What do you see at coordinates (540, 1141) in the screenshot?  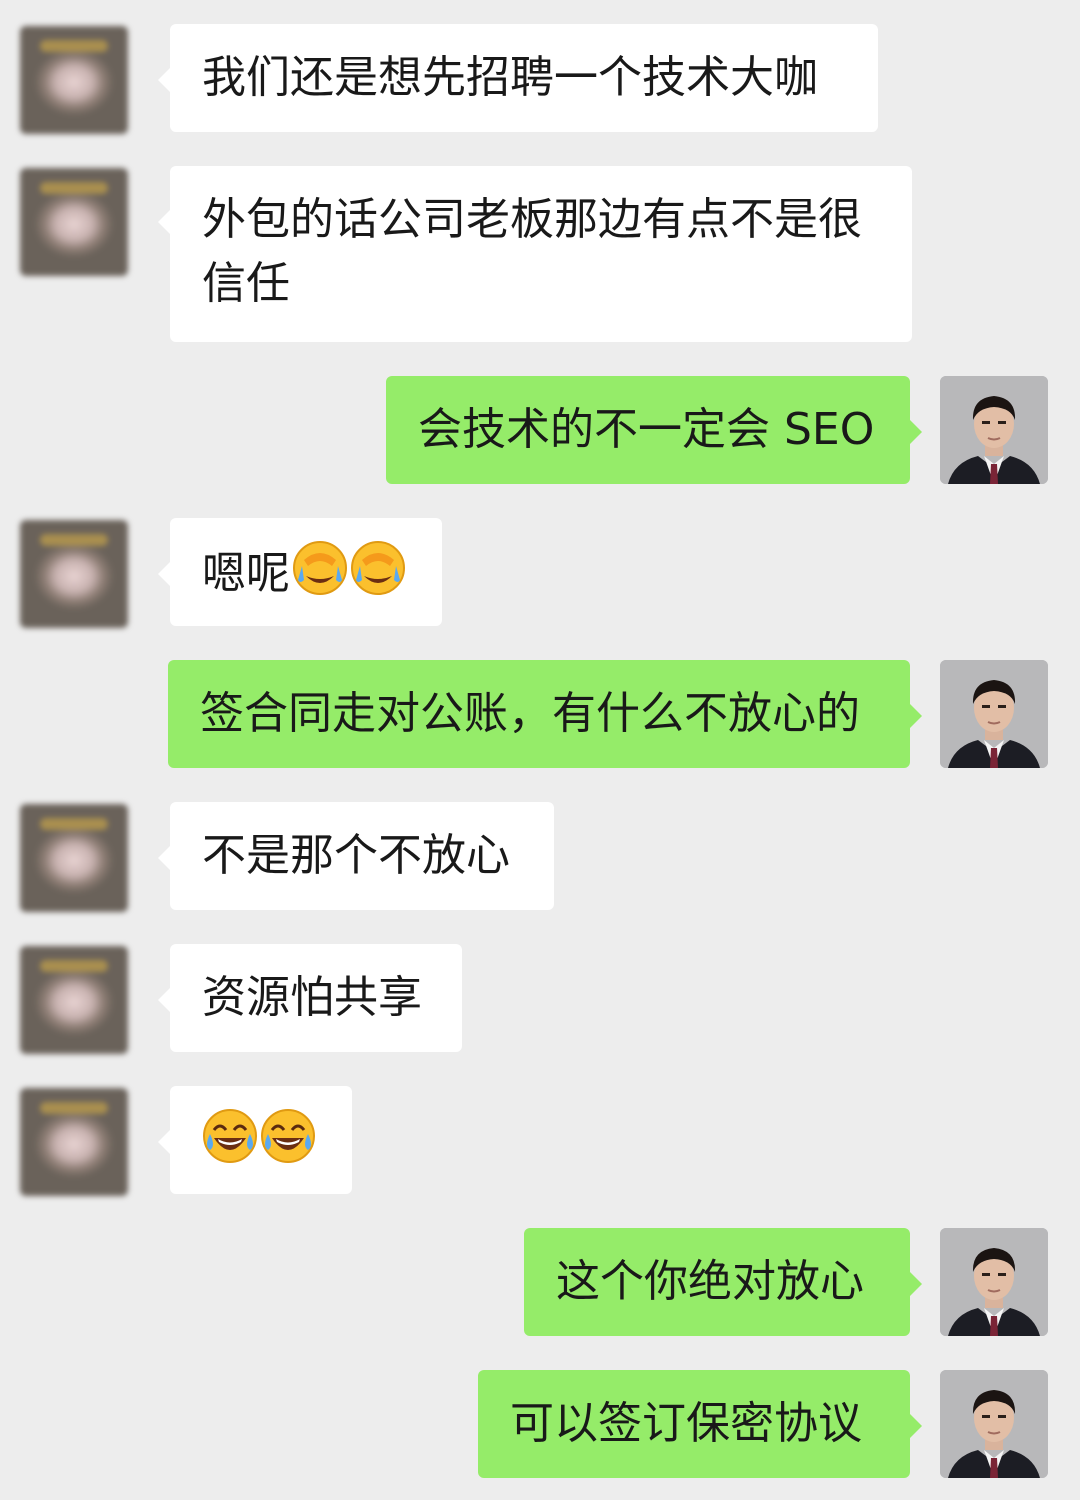 I see `message-row-incoming` at bounding box center [540, 1141].